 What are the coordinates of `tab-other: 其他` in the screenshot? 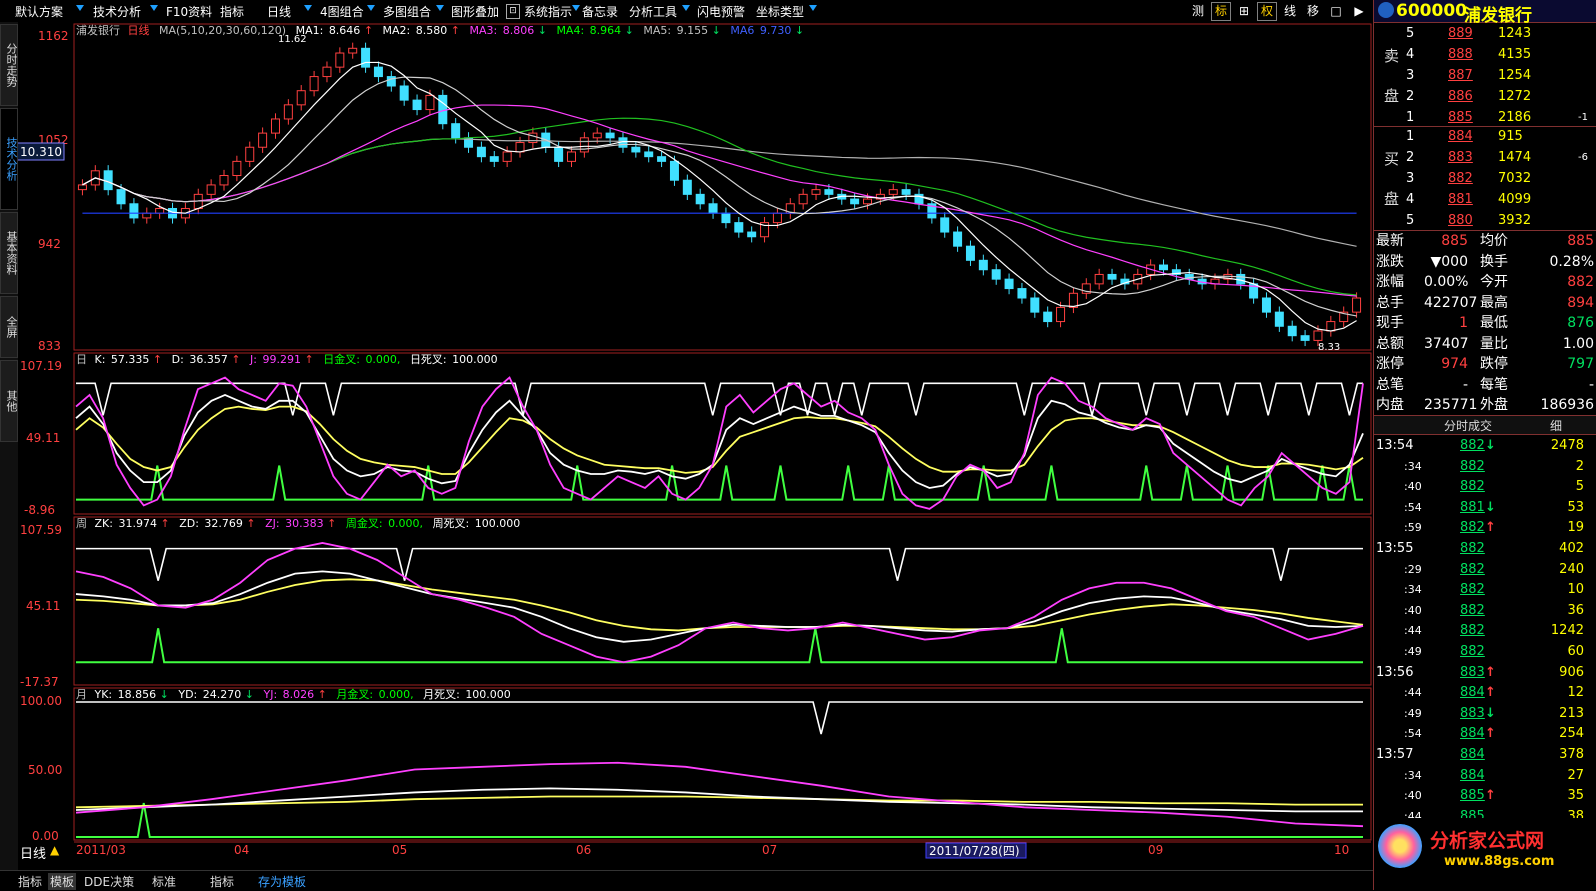 It's located at (9, 401).